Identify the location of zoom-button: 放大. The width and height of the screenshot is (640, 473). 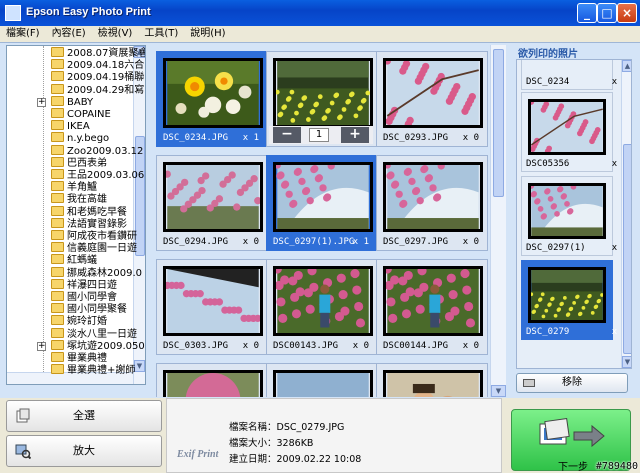
(84, 451).